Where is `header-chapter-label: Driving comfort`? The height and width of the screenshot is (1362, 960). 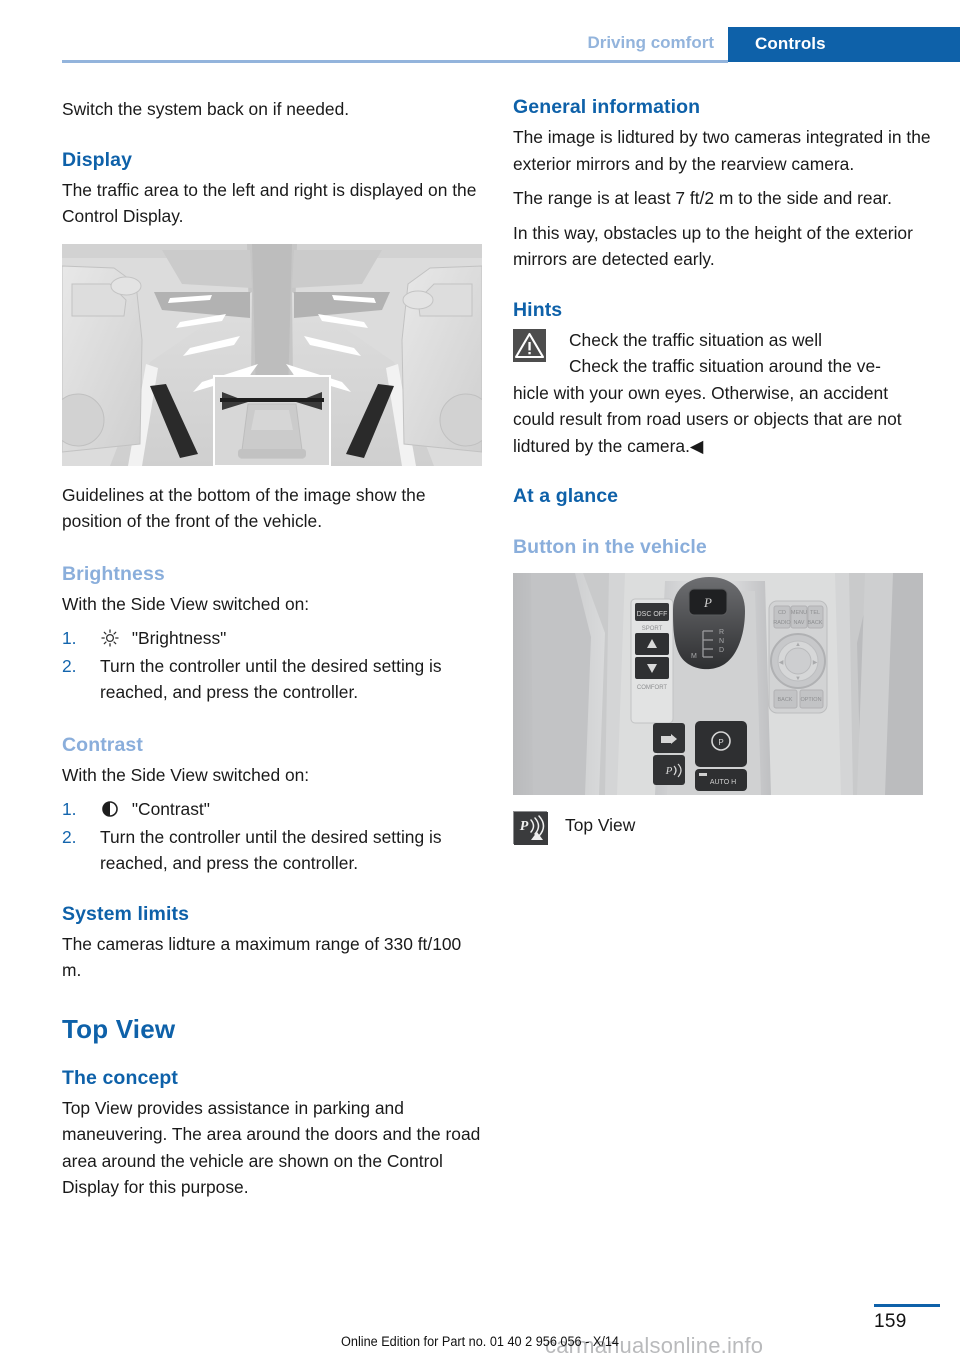 header-chapter-label: Driving comfort is located at coordinates (650, 42).